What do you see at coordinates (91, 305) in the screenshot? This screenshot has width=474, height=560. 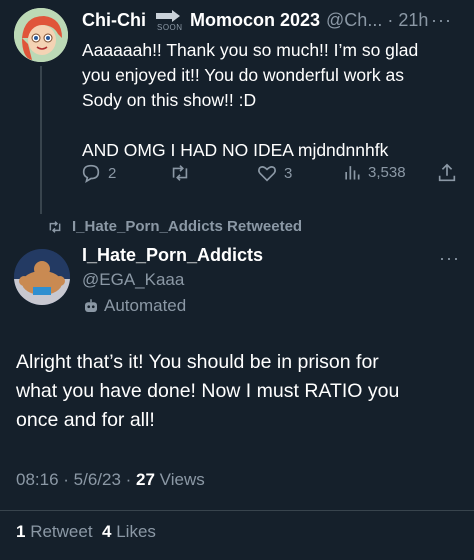 I see `robot-icon` at bounding box center [91, 305].